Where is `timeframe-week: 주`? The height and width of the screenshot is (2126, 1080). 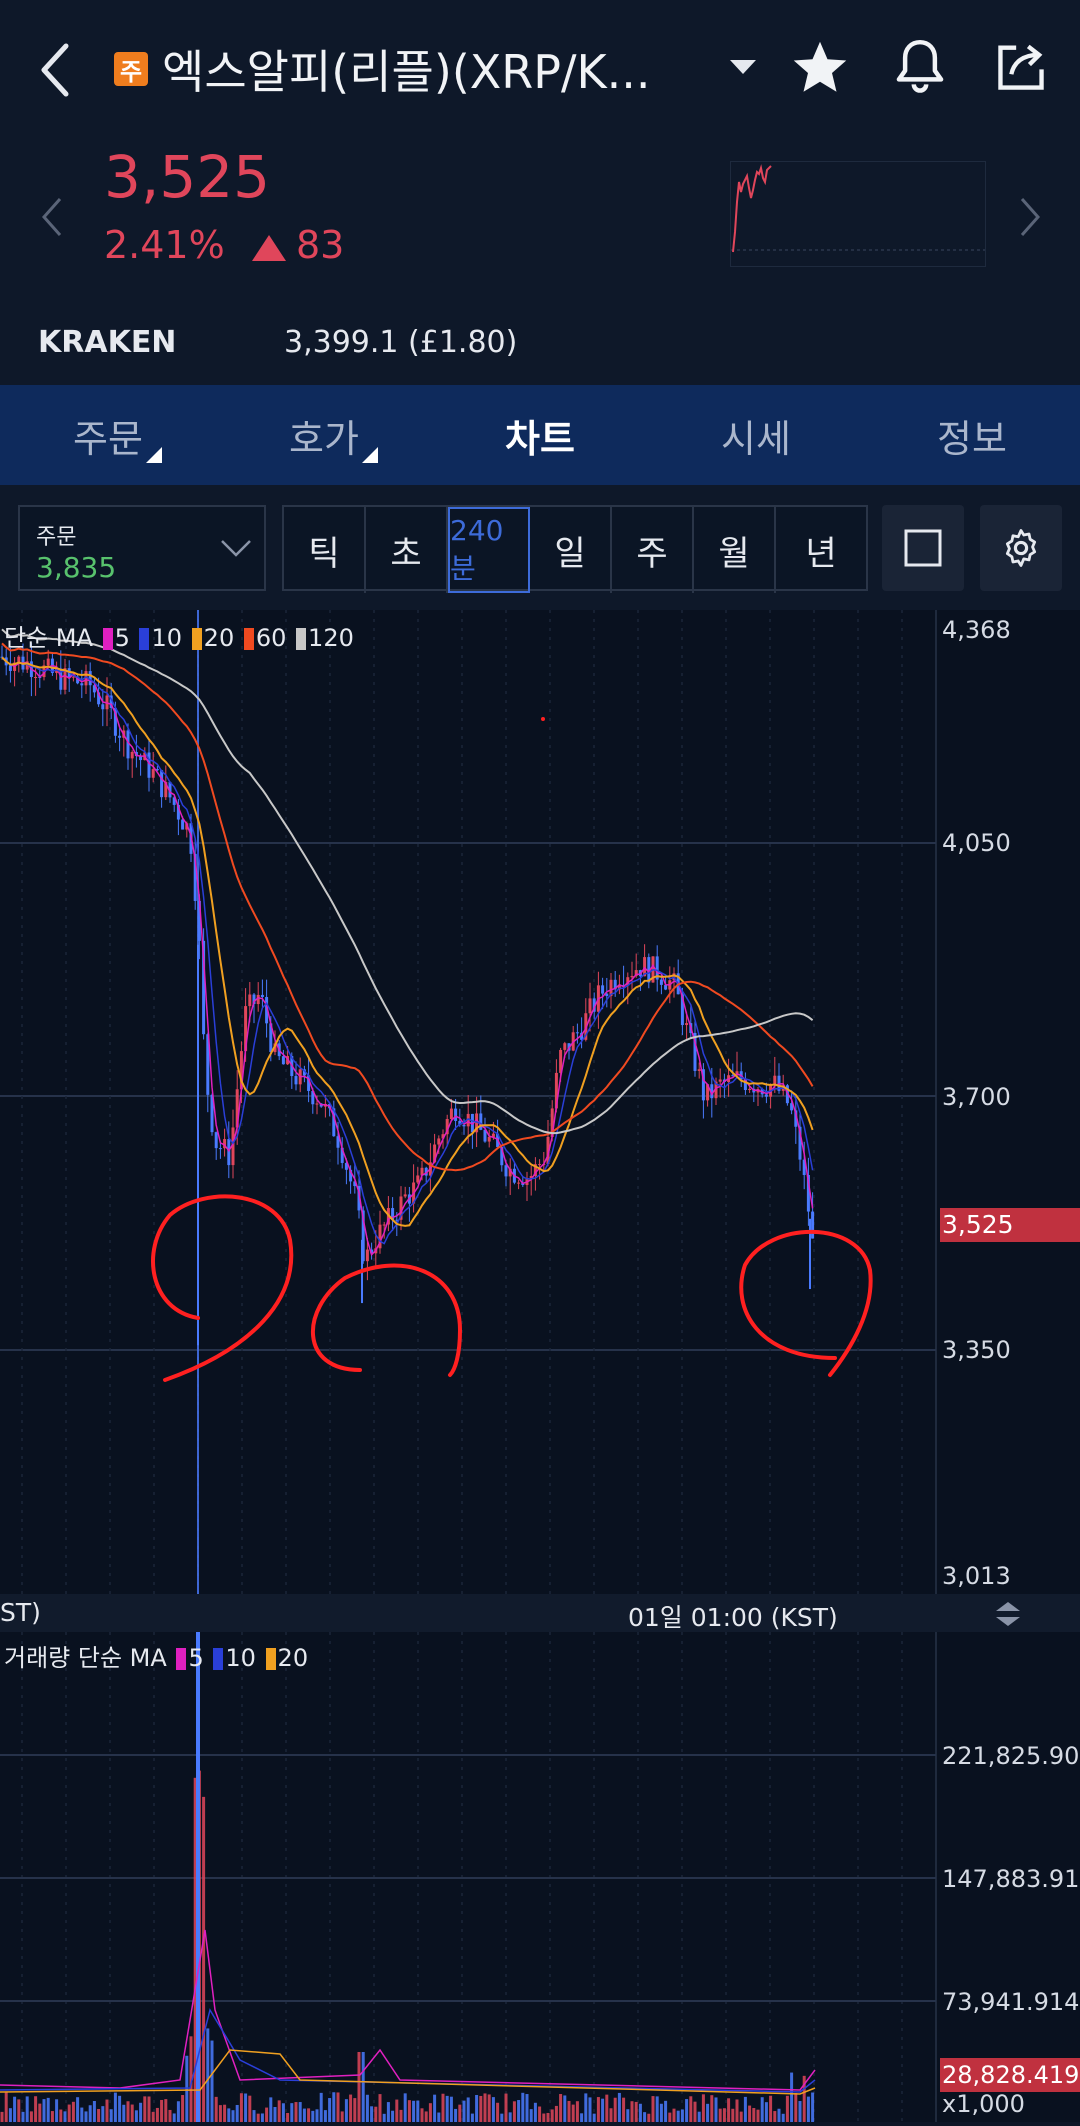
timeframe-week: 주 is located at coordinates (653, 550).